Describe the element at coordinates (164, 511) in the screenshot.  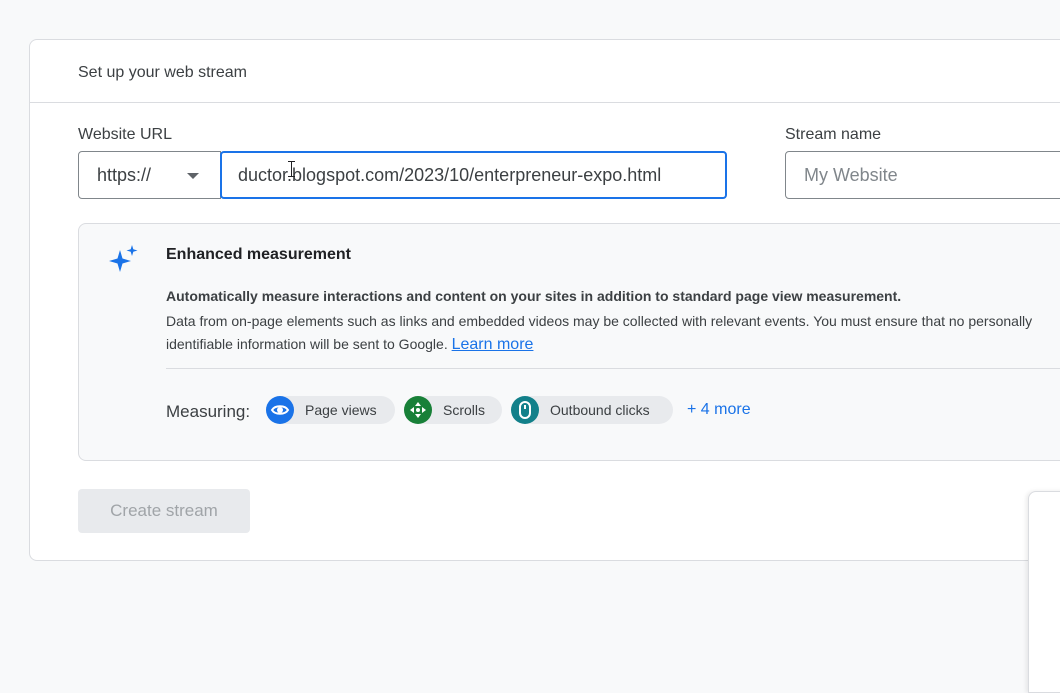
I see `create-stream-button: Create stream` at that location.